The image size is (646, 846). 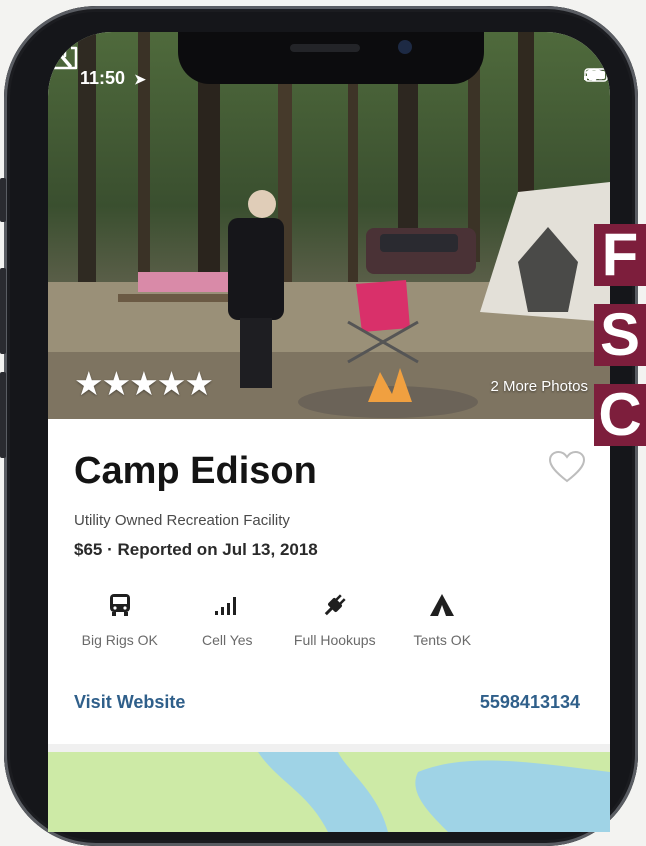 What do you see at coordinates (227, 640) in the screenshot?
I see `amenity-label: Cell Yes` at bounding box center [227, 640].